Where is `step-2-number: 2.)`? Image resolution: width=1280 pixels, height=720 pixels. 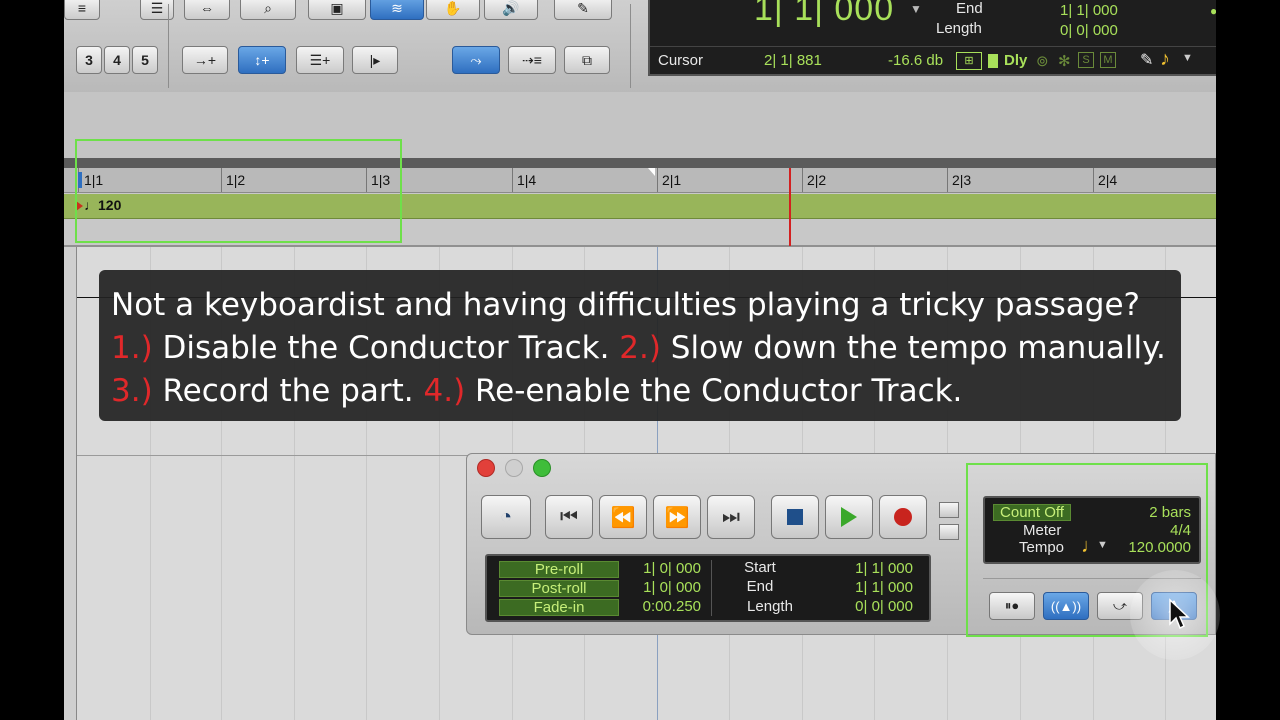
step-2-number: 2.) is located at coordinates (640, 348).